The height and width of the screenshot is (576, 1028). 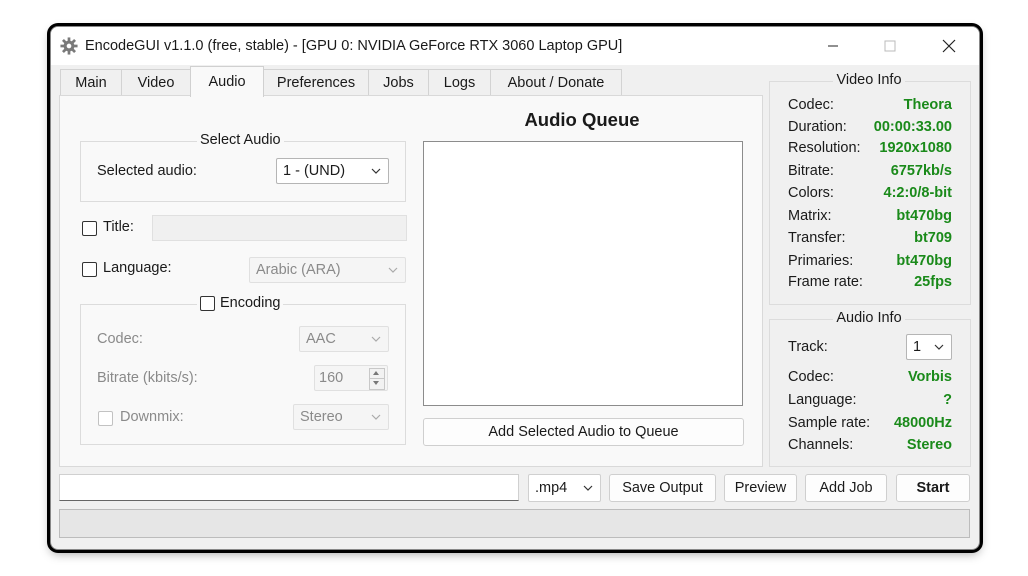 What do you see at coordinates (829, 423) in the screenshot?
I see `audio-info-label: Sample rate:` at bounding box center [829, 423].